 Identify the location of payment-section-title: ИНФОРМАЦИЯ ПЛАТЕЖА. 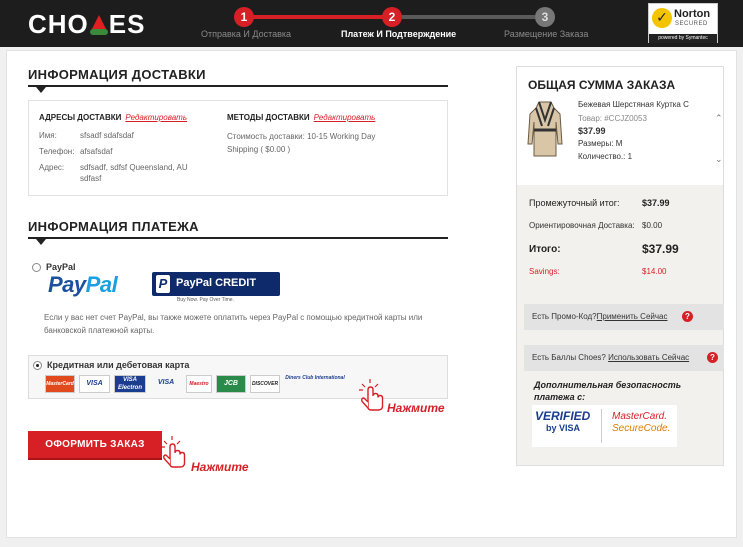
(113, 226).